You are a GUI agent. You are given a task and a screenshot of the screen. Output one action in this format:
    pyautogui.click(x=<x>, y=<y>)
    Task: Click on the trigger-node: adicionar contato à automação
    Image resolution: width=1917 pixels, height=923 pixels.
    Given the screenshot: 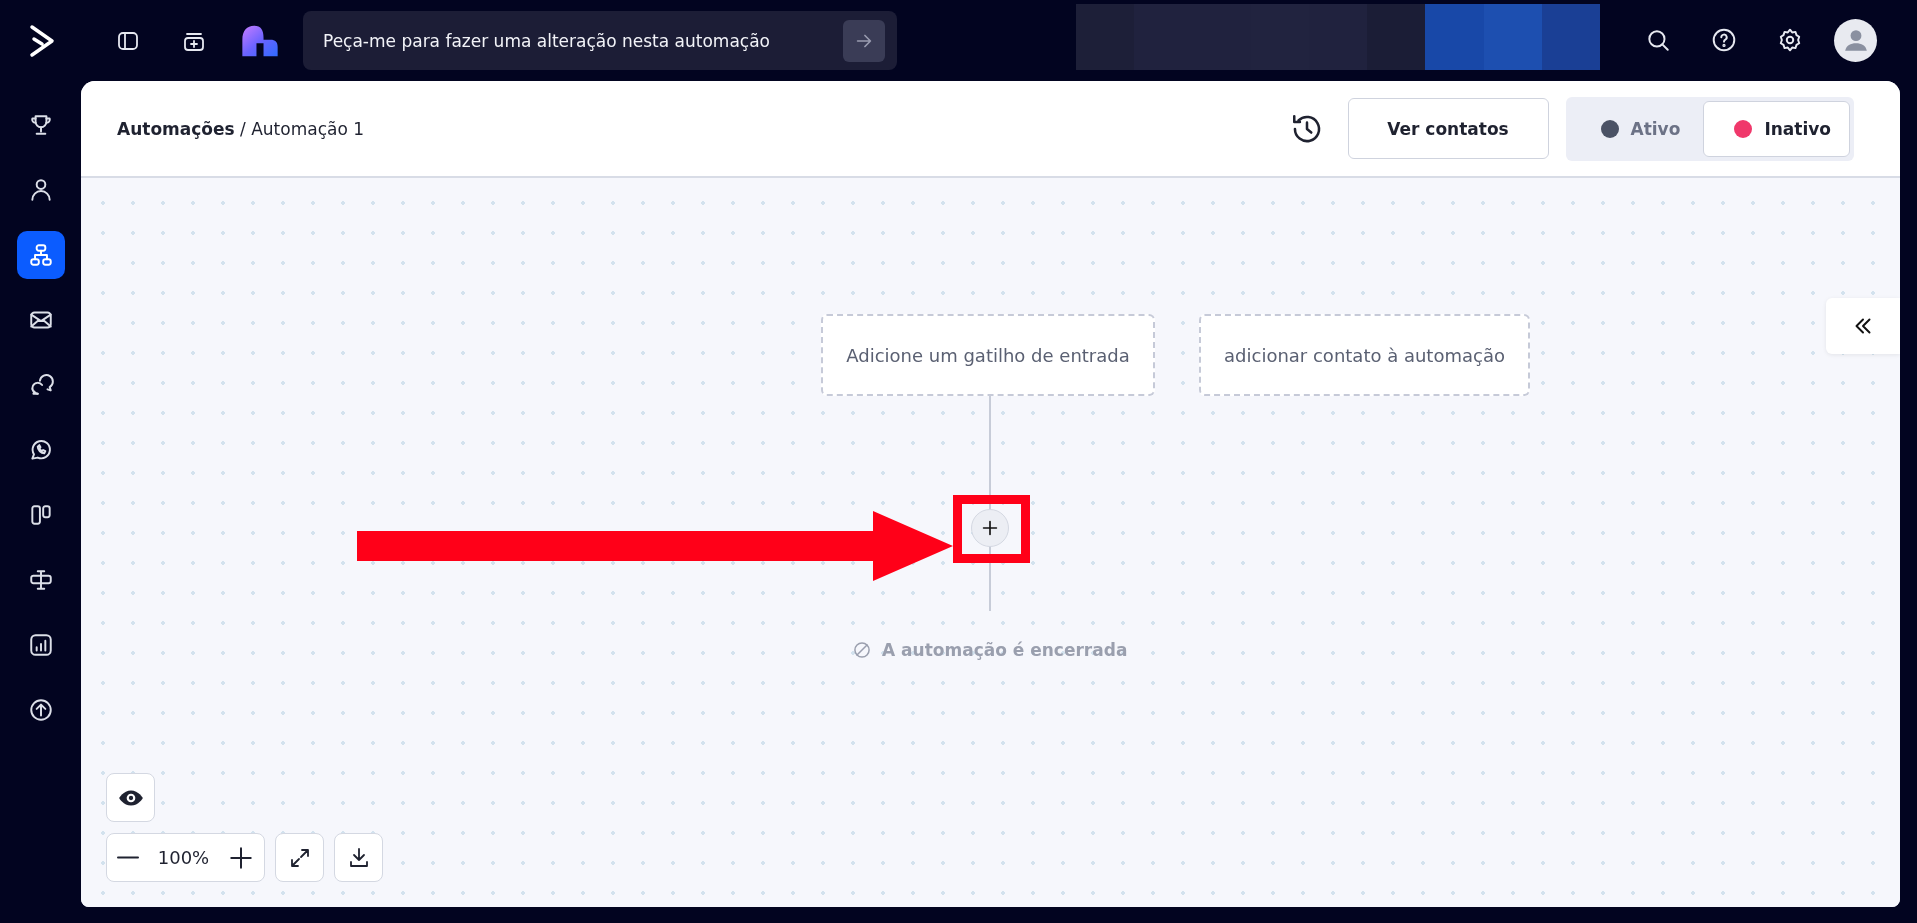 What is the action you would take?
    pyautogui.click(x=1364, y=355)
    